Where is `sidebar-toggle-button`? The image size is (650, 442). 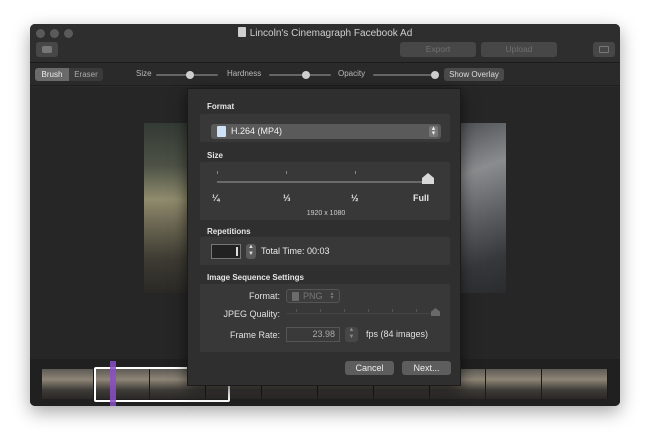 sidebar-toggle-button is located at coordinates (604, 49).